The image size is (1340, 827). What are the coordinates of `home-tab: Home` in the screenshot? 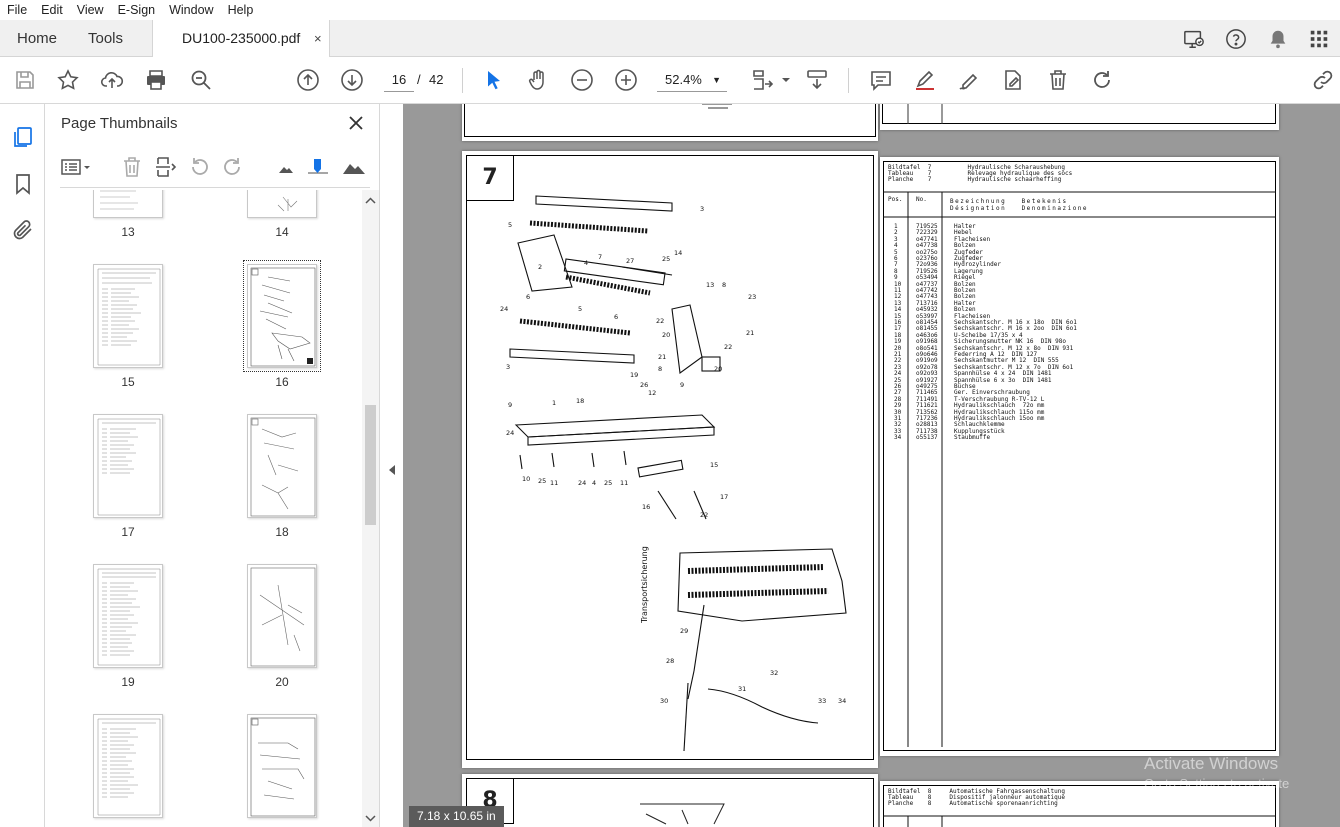 It's located at (37, 38).